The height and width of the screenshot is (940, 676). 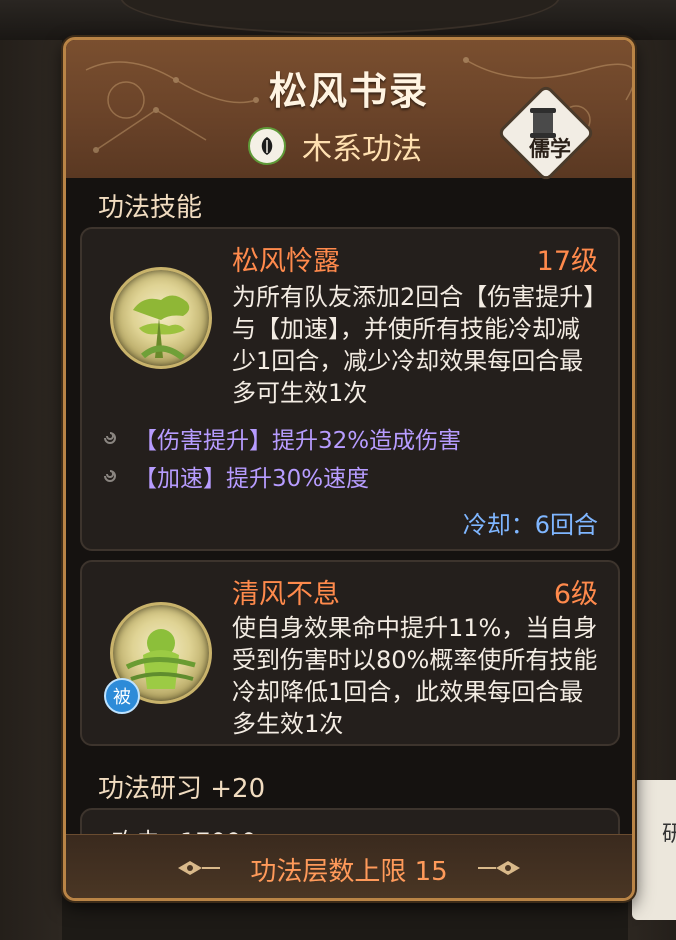 I want to click on side-paper-text: 研, so click(x=669, y=834).